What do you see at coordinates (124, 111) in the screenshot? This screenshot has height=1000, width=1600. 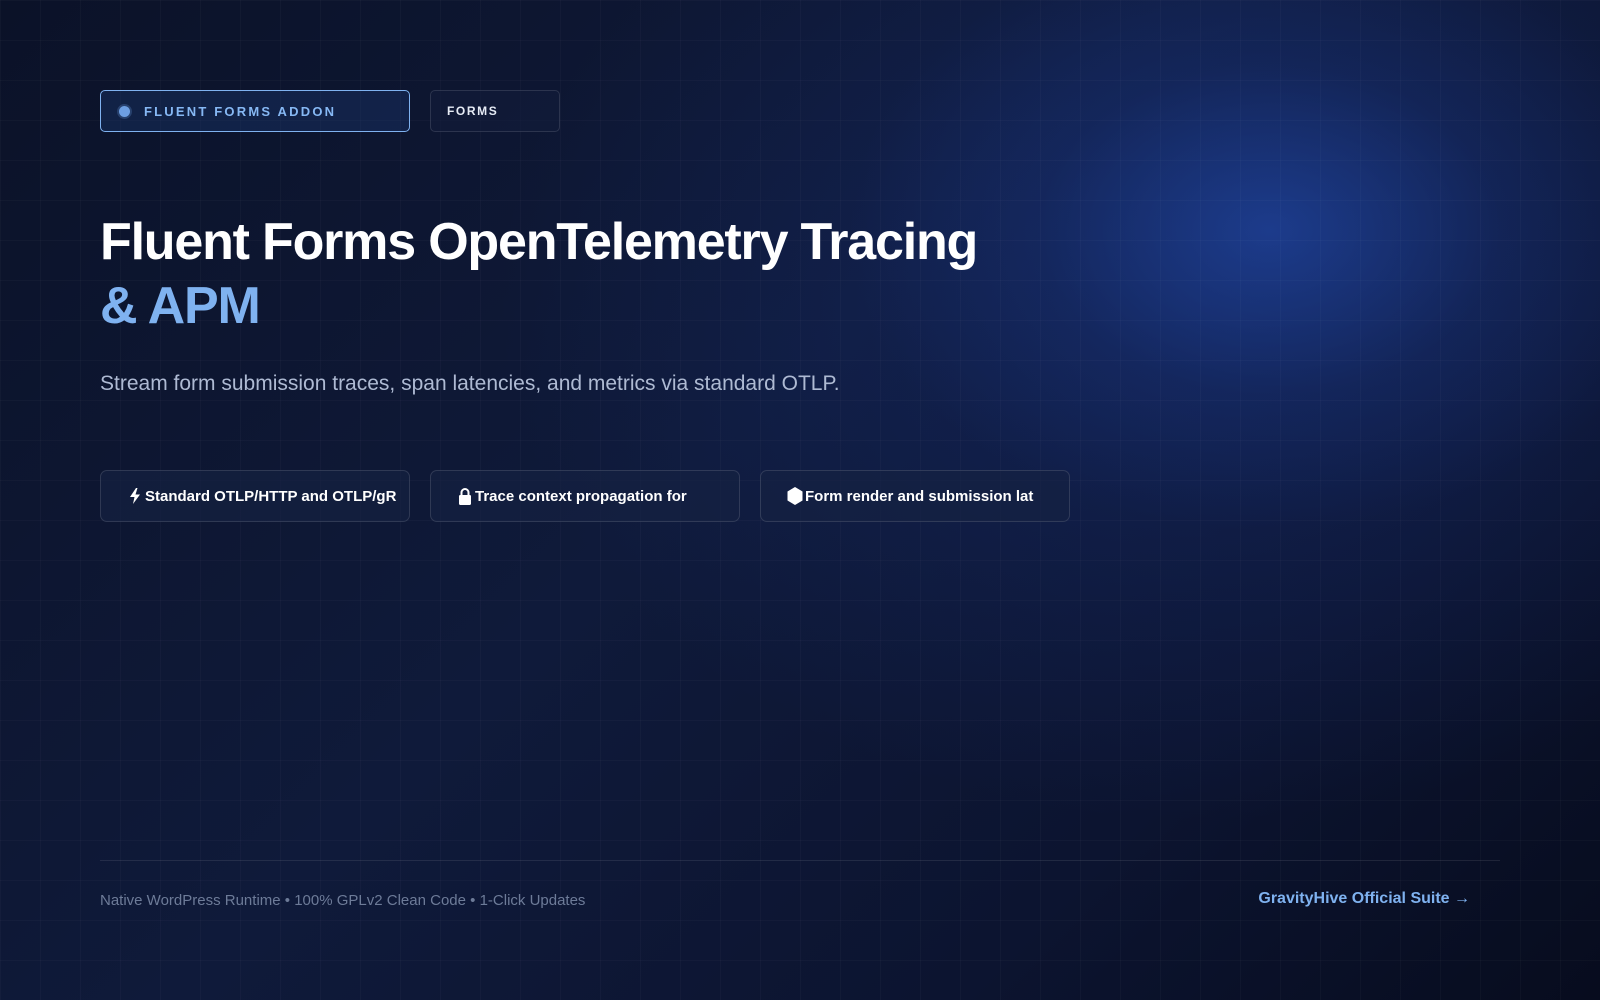 I see `status-dot-icon` at bounding box center [124, 111].